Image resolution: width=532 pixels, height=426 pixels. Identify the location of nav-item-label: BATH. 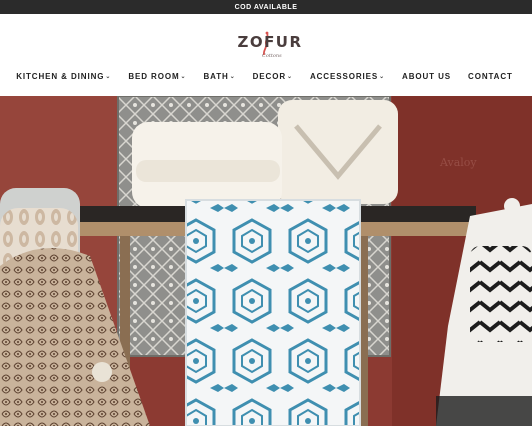
(216, 76).